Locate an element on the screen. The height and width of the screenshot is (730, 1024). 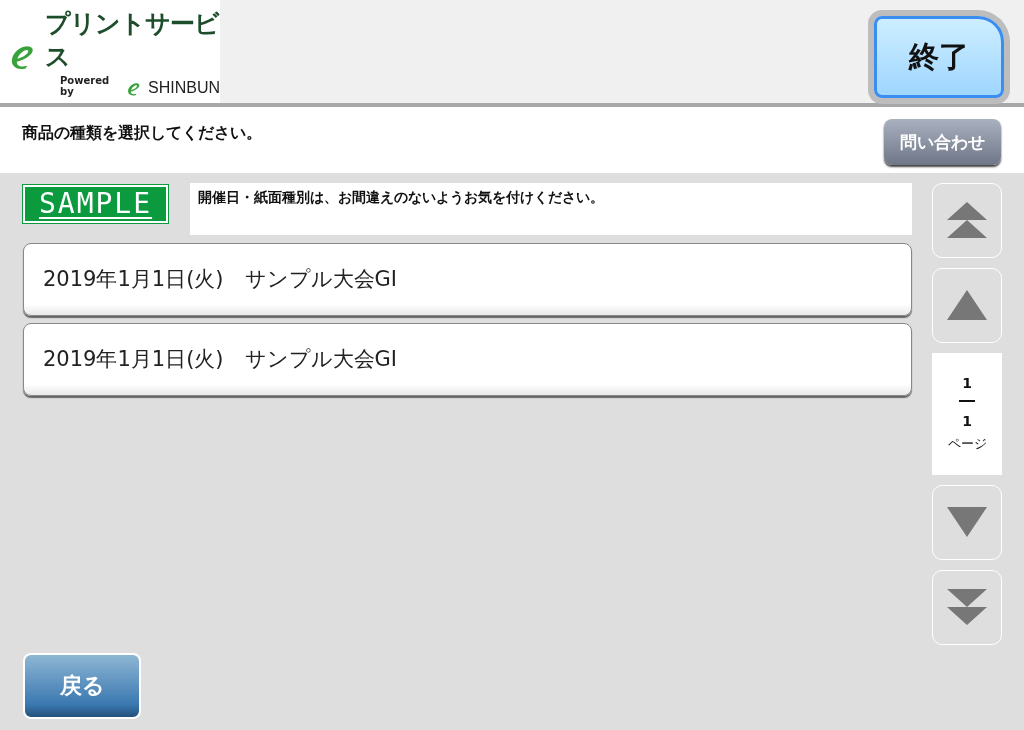
brand-logo-text: SHINBUN is located at coordinates (184, 87).